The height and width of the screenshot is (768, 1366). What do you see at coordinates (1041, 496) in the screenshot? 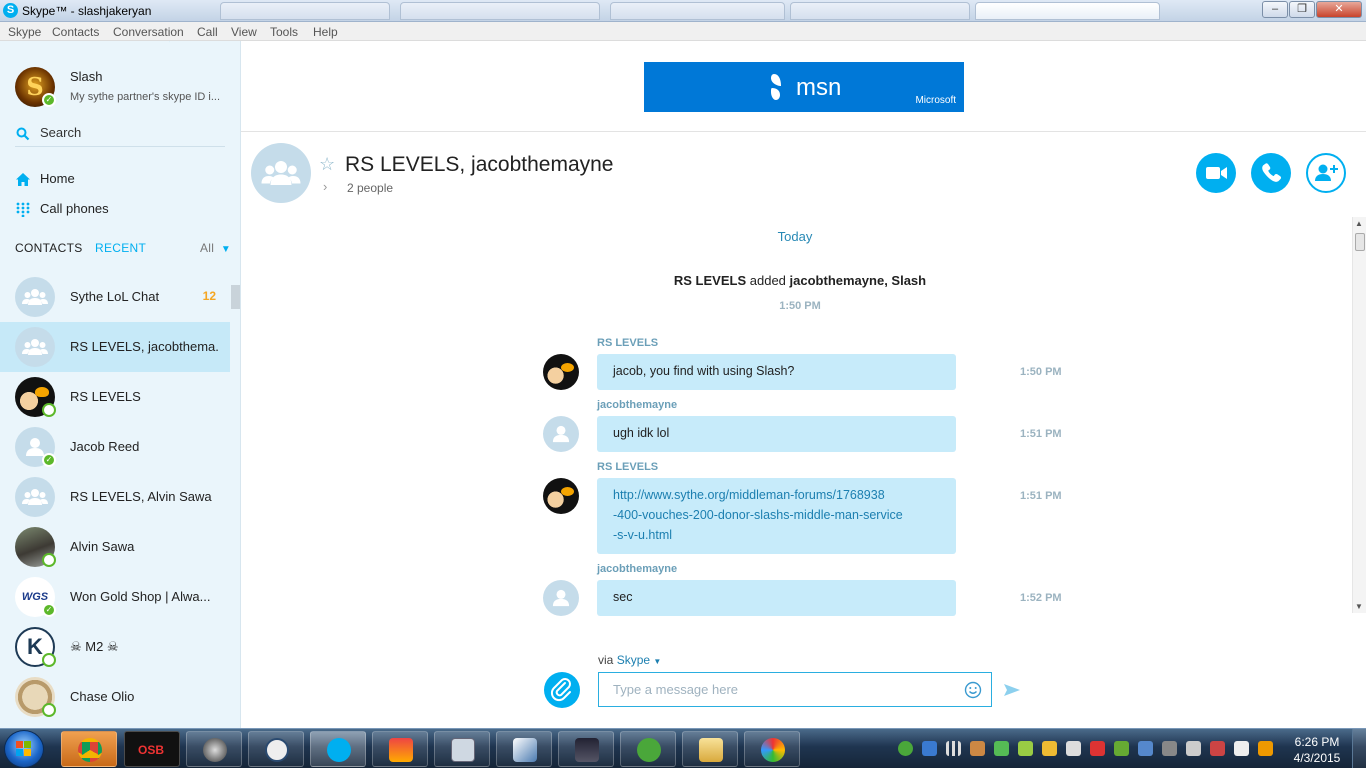
I see `message-time: 1:51 PM` at bounding box center [1041, 496].